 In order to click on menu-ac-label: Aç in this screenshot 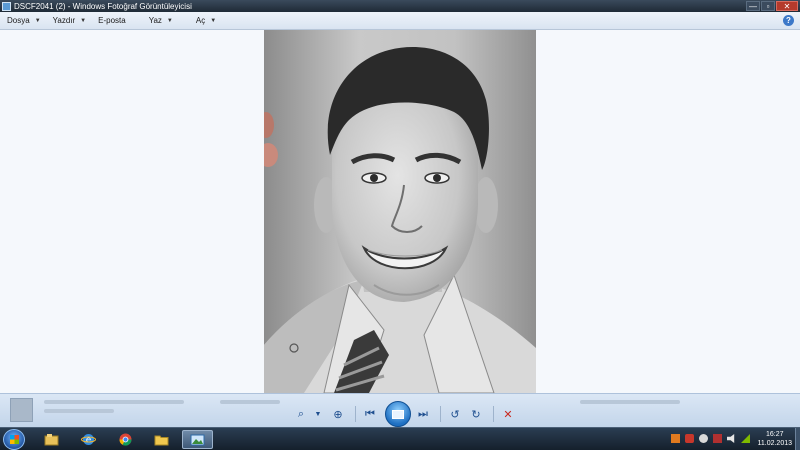, I will do `click(200, 20)`.